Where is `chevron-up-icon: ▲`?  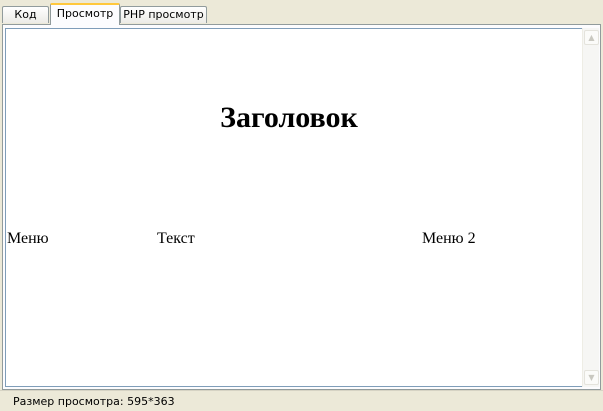
chevron-up-icon: ▲ is located at coordinates (591, 37).